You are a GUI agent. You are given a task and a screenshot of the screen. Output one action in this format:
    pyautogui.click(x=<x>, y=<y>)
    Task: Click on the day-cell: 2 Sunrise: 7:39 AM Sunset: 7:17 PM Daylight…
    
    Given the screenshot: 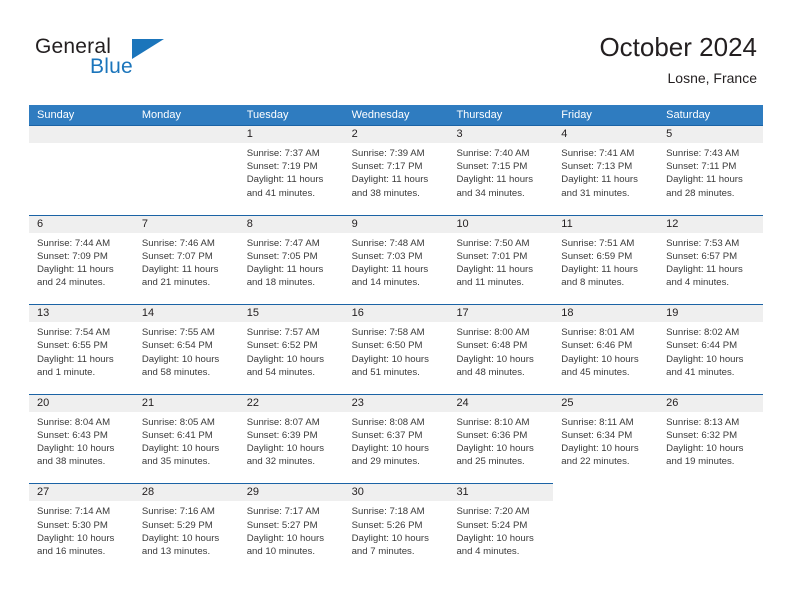 What is the action you would take?
    pyautogui.click(x=396, y=170)
    